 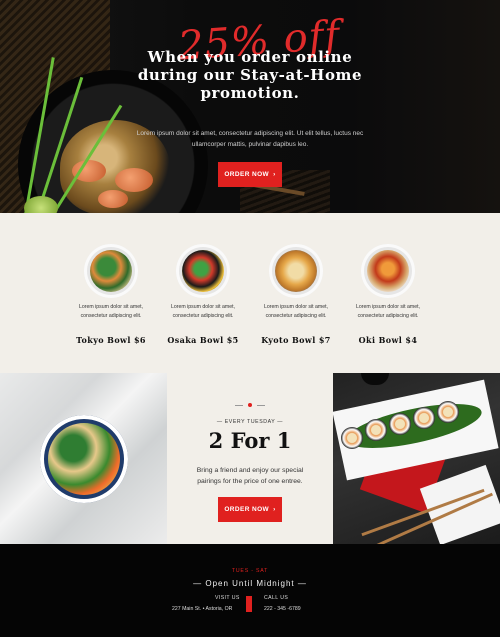 What do you see at coordinates (388, 340) in the screenshot?
I see `menu-item-name: Oki Bowl $4` at bounding box center [388, 340].